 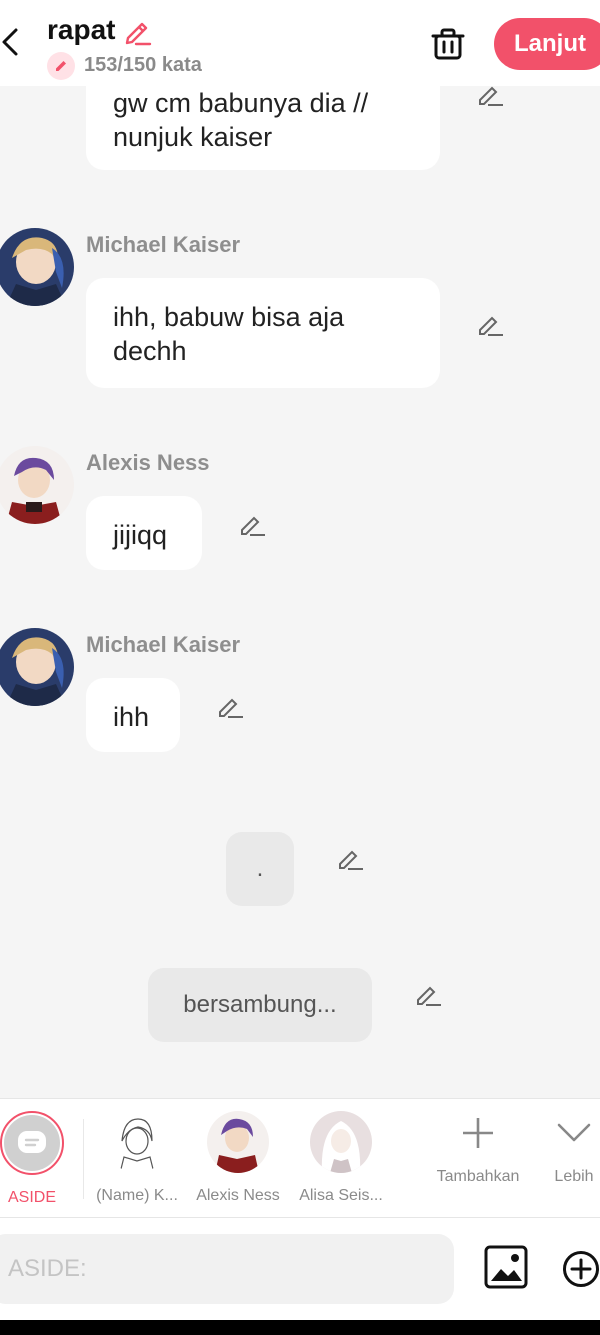 What do you see at coordinates (448, 44) in the screenshot?
I see `trash-icon` at bounding box center [448, 44].